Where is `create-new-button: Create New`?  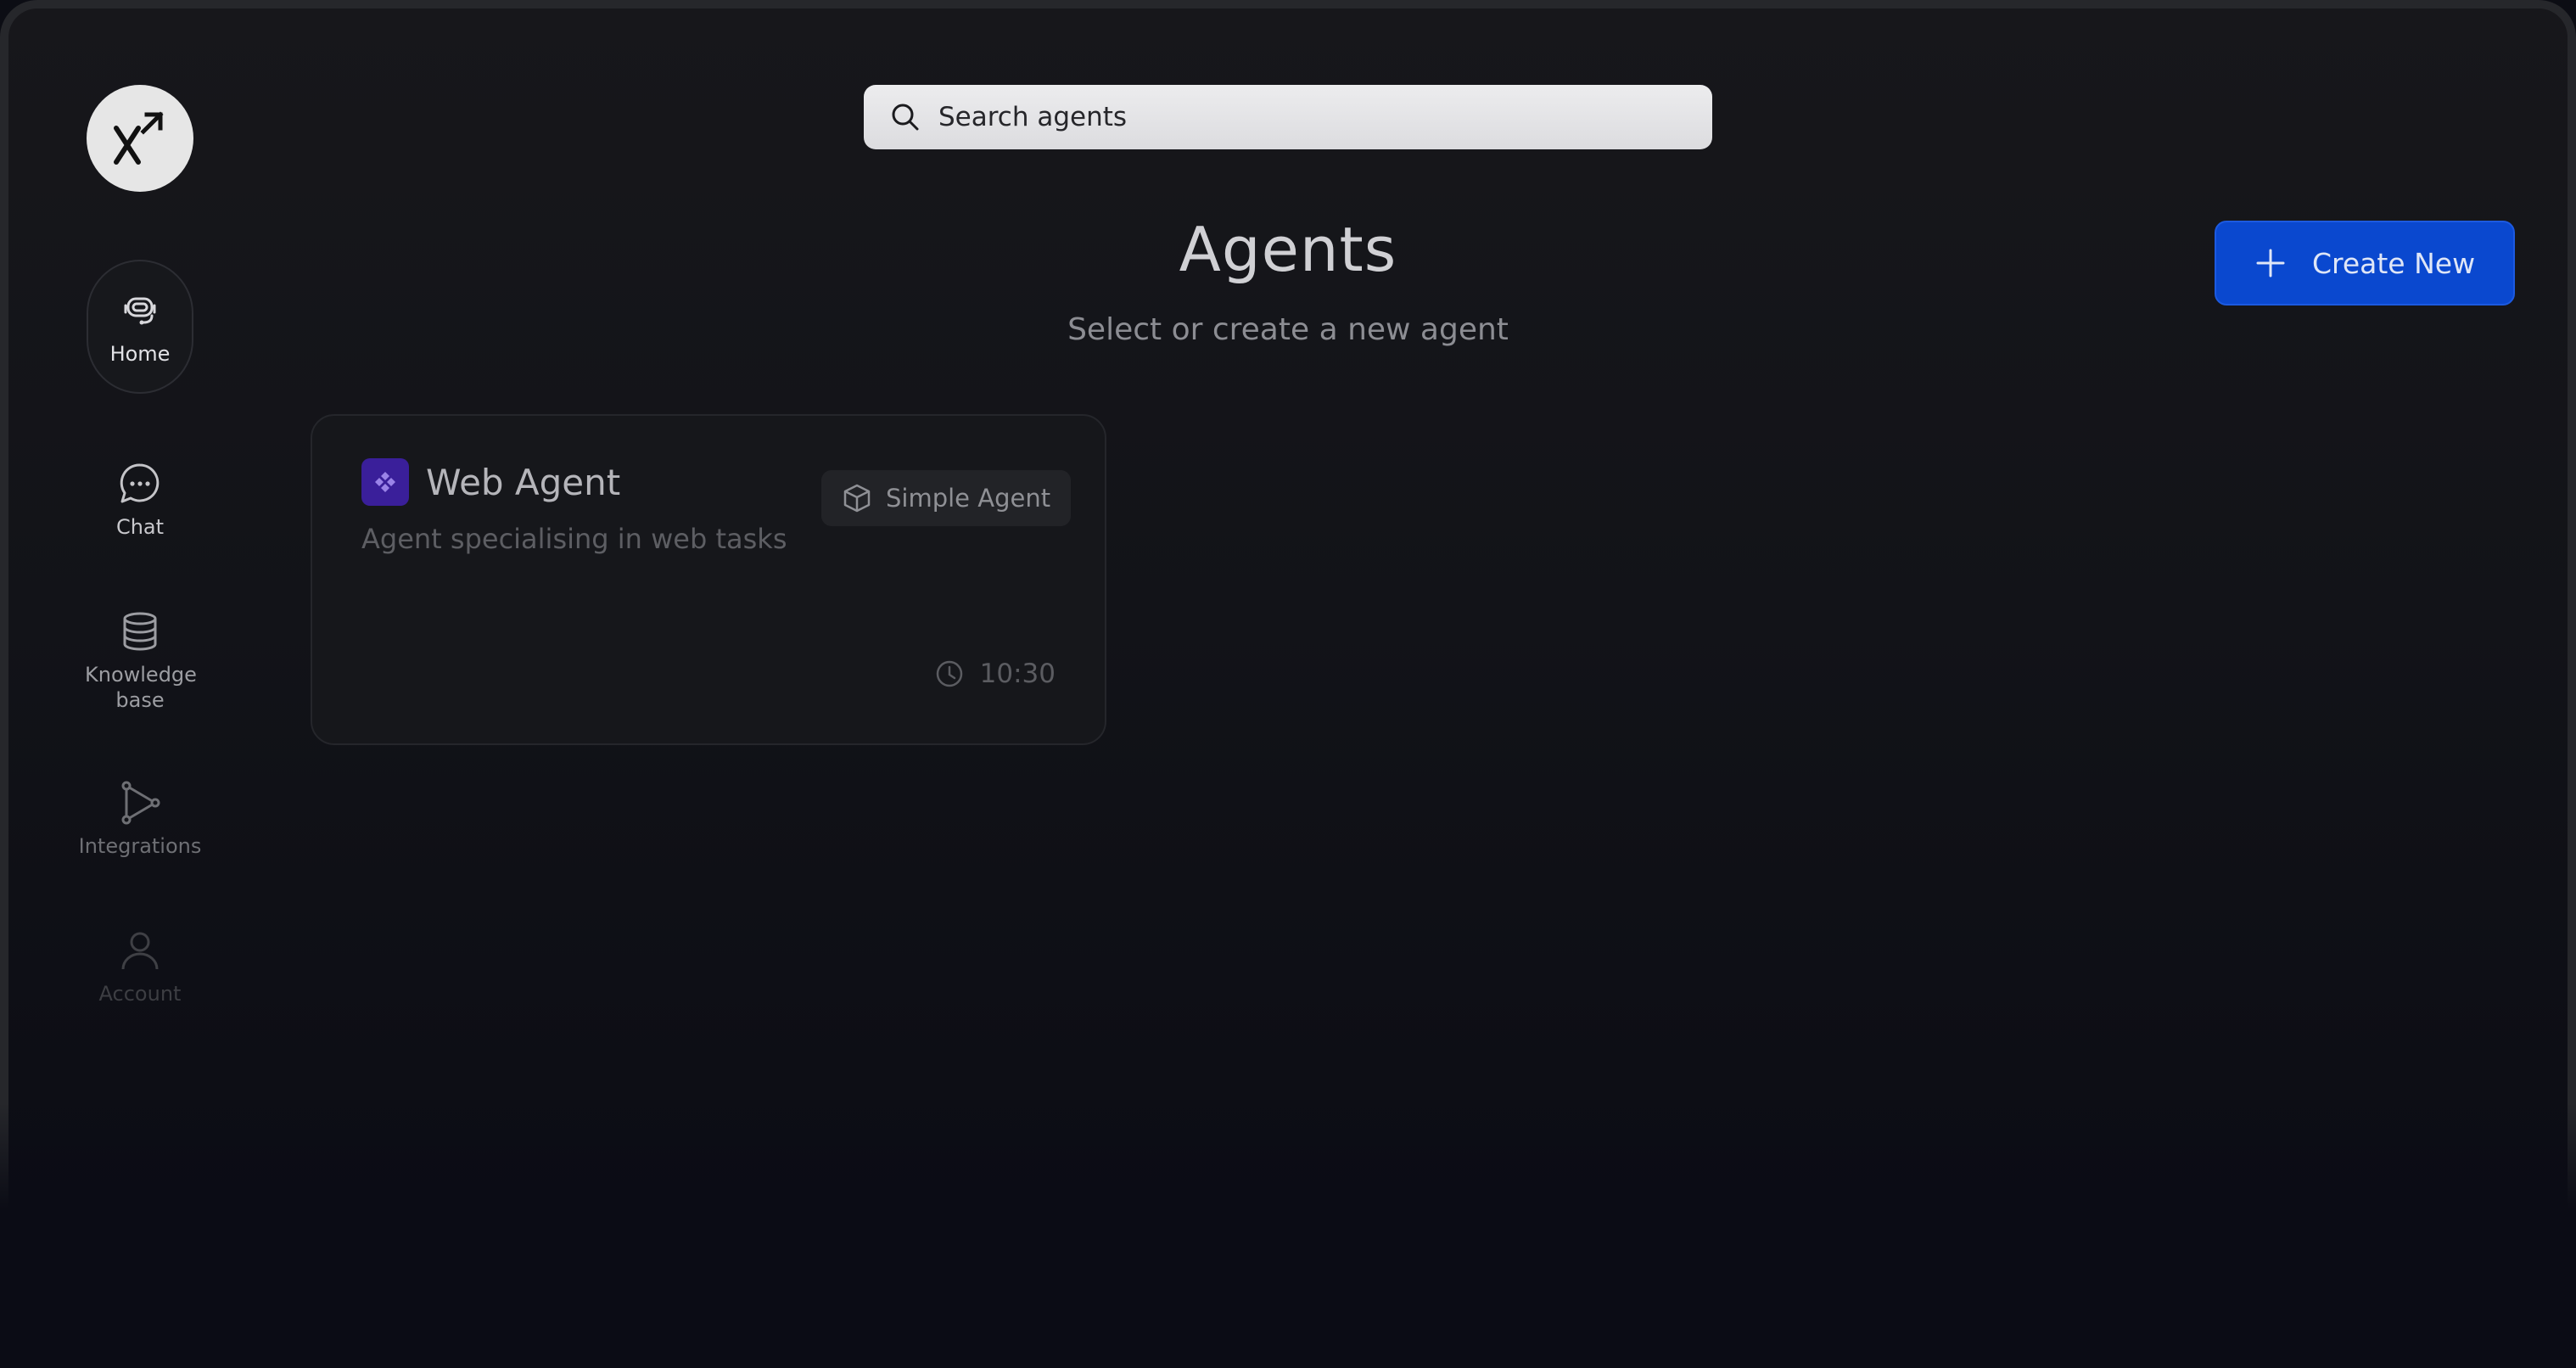 create-new-button: Create New is located at coordinates (2365, 263).